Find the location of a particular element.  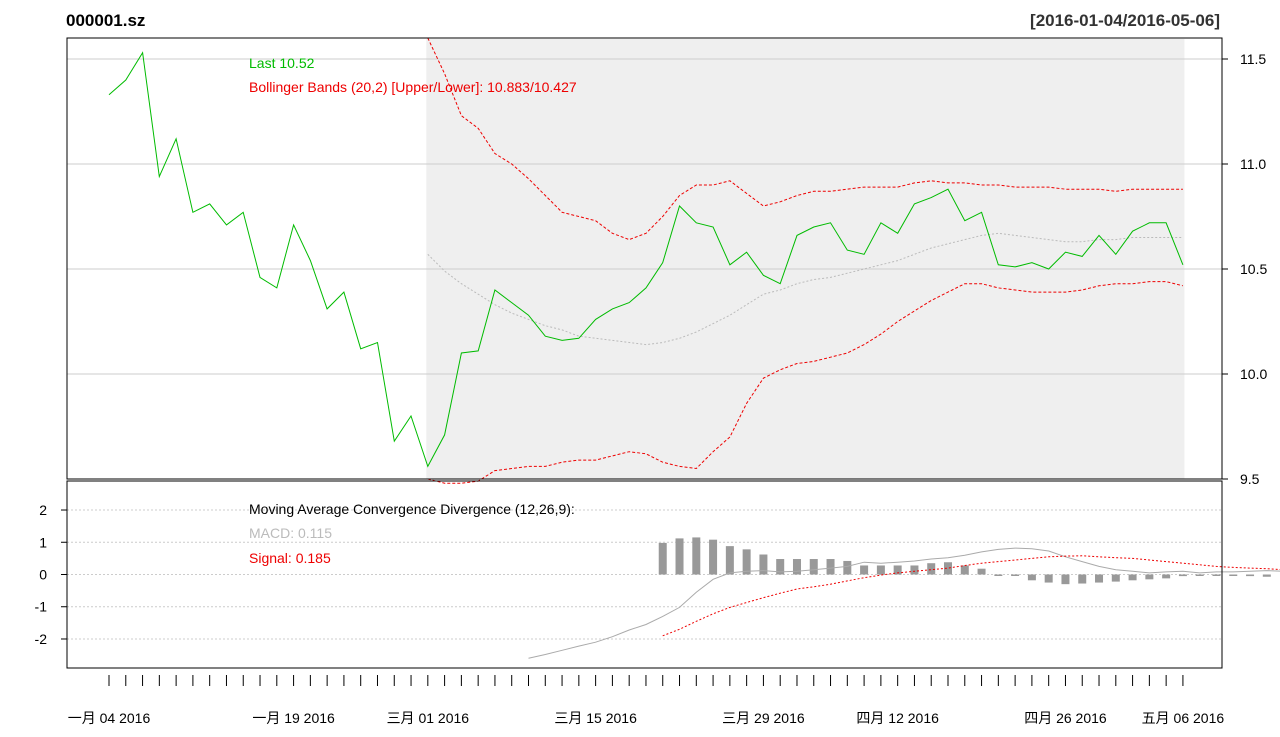

macd-y-axis: -2 -1 0 1 2 is located at coordinates (51, 574).